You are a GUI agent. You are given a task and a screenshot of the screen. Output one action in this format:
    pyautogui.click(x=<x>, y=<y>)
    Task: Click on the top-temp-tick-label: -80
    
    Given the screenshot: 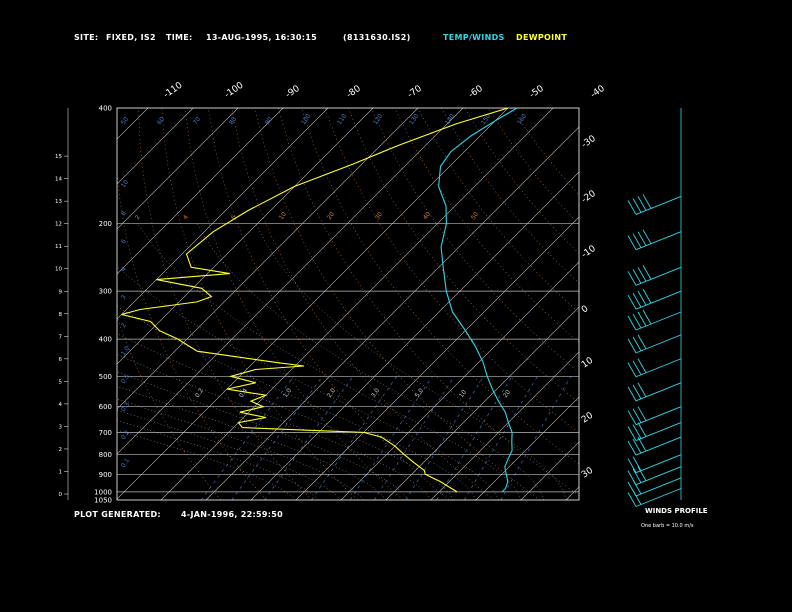 What is the action you would take?
    pyautogui.click(x=354, y=92)
    